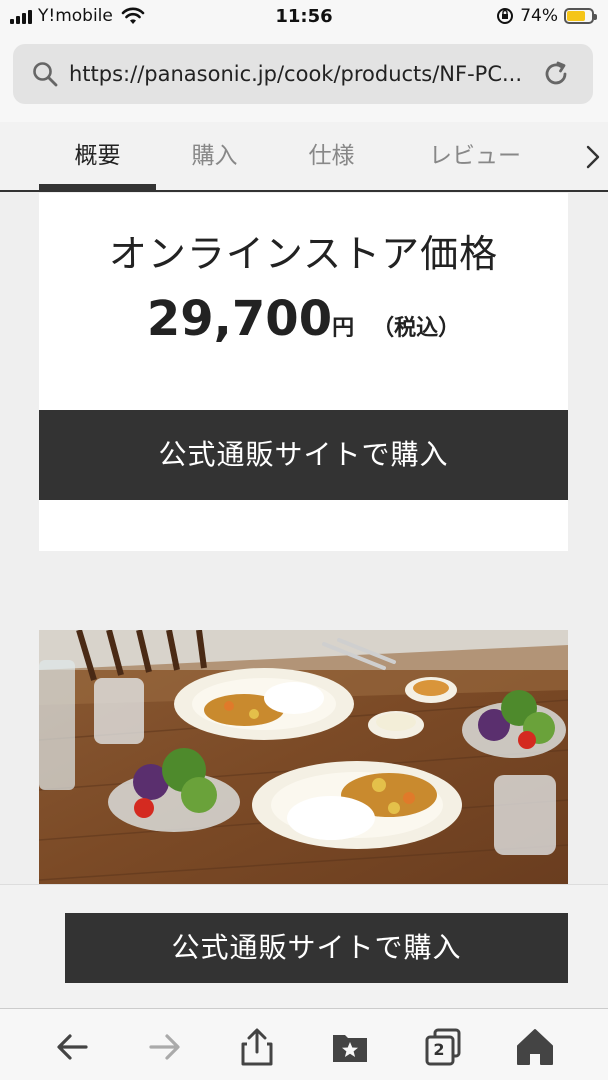 The height and width of the screenshot is (1080, 608). Describe the element at coordinates (556, 74) in the screenshot. I see `reload-icon` at that location.